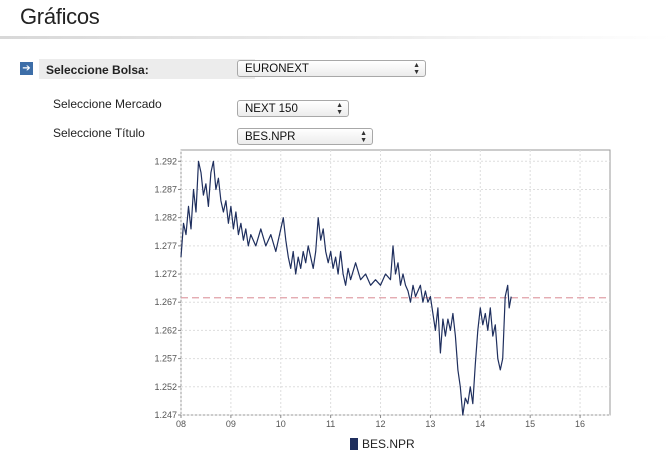  I want to click on y-tick-label: 1.272, so click(165, 274).